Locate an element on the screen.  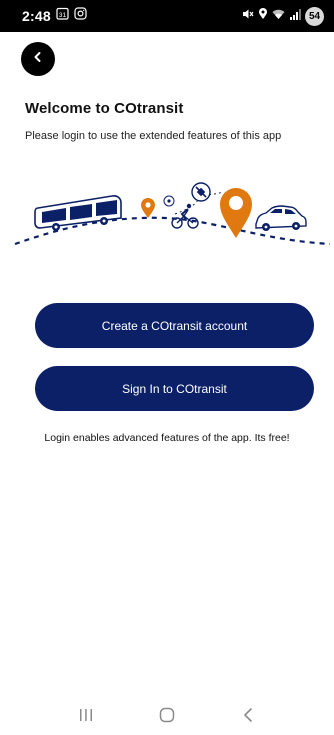
back-button is located at coordinates (38, 59).